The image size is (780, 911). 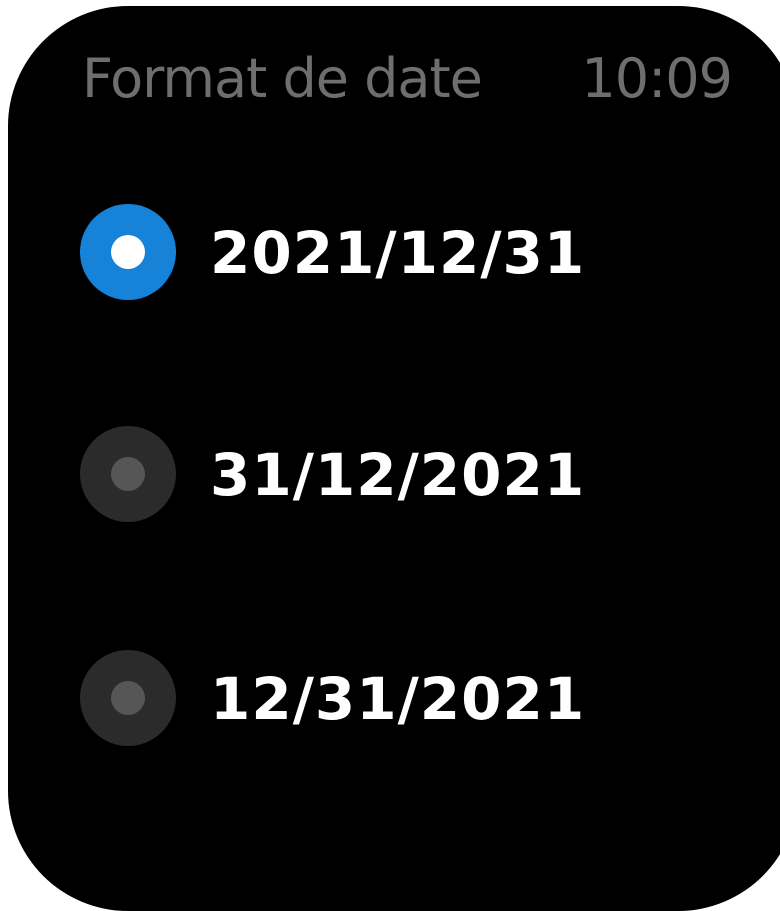 I want to click on radio-selected-icon, so click(x=128, y=252).